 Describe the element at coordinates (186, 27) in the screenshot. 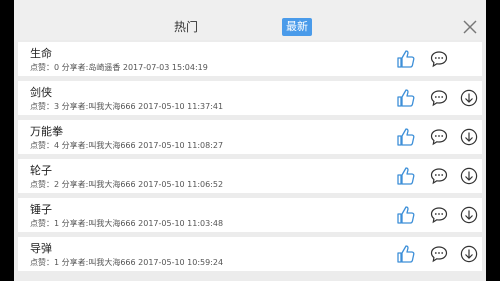

I see `tab-hot: 热门` at that location.